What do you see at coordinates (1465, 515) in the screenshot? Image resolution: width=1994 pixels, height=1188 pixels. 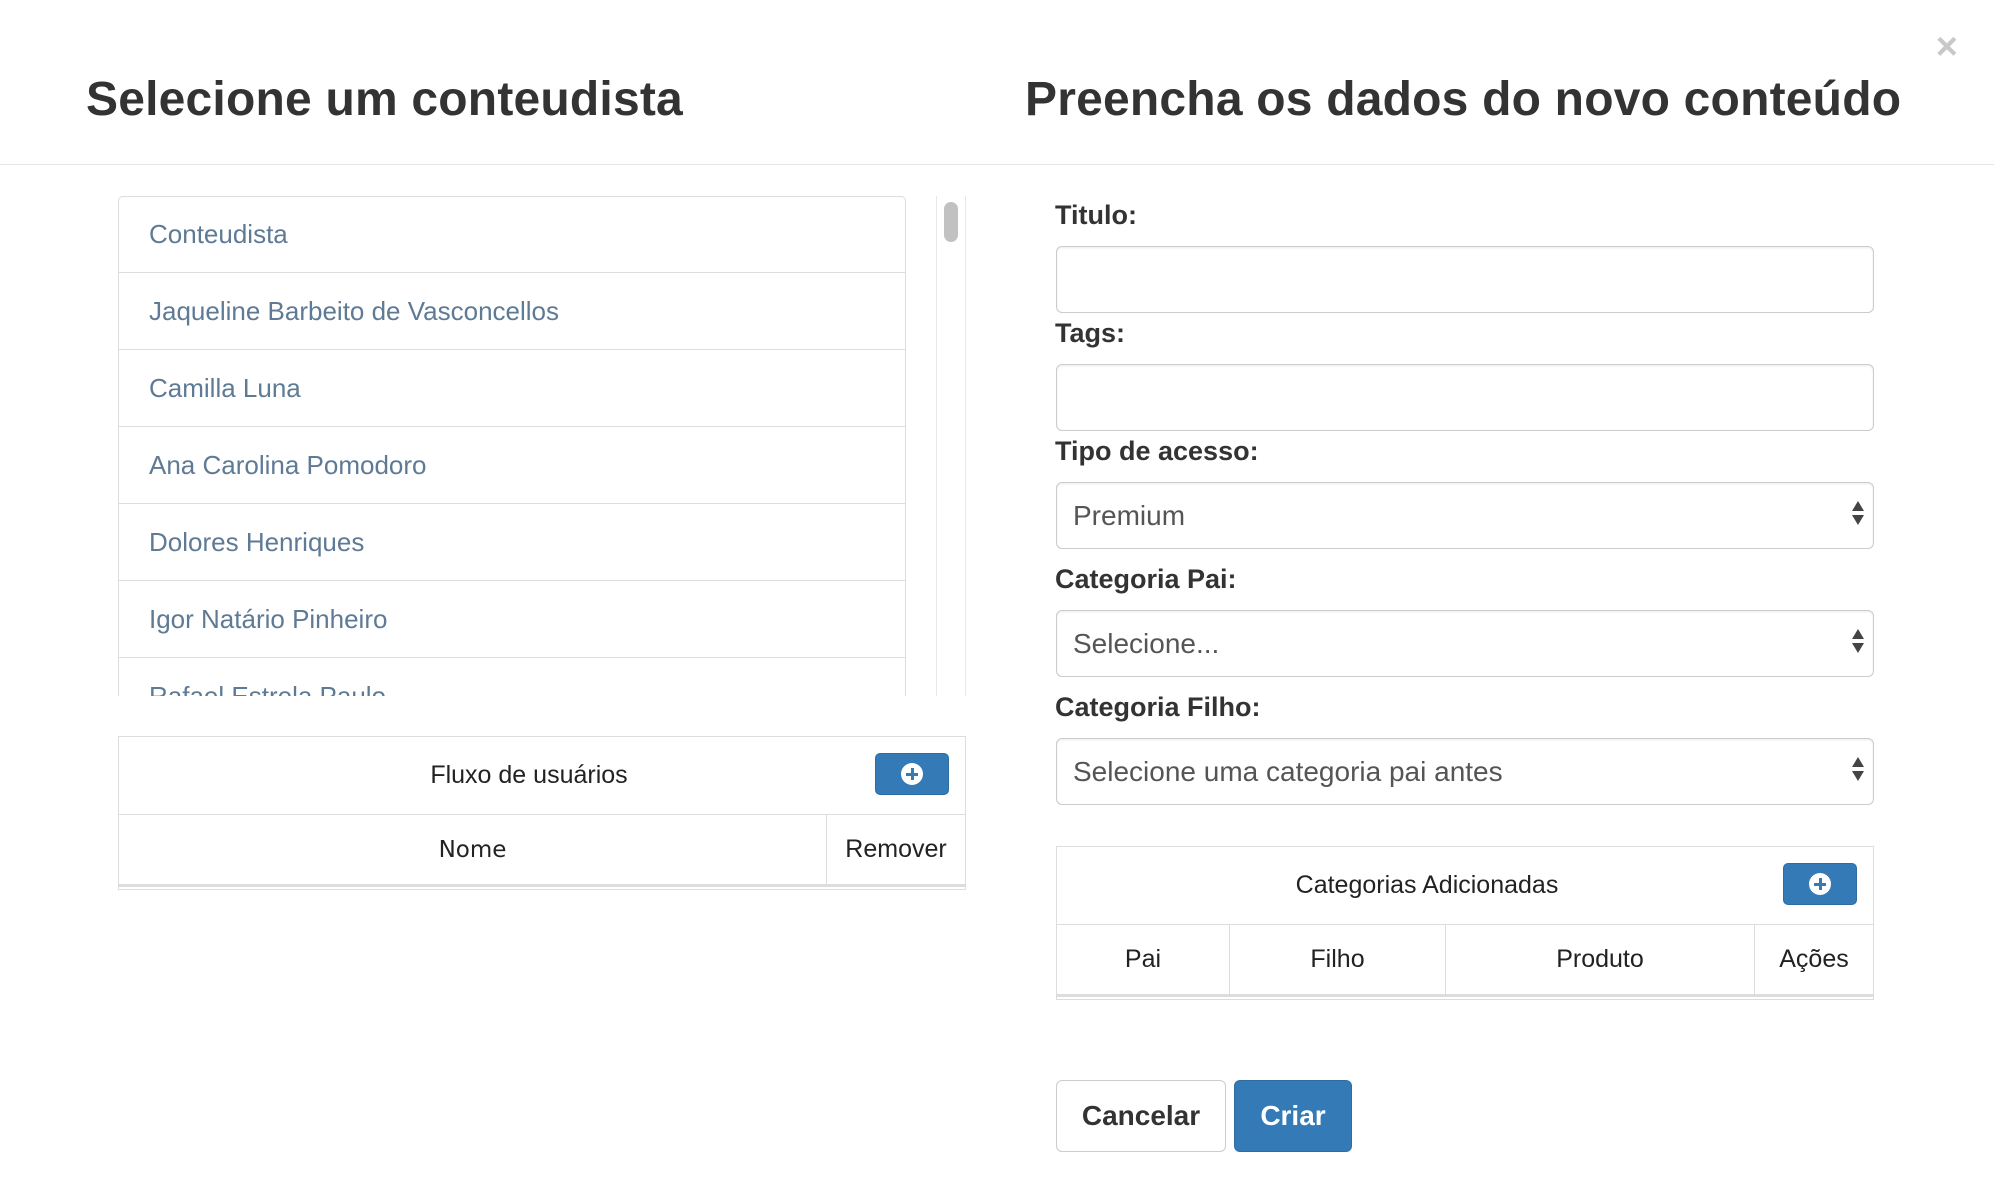 I see `access-type-select: Premium` at bounding box center [1465, 515].